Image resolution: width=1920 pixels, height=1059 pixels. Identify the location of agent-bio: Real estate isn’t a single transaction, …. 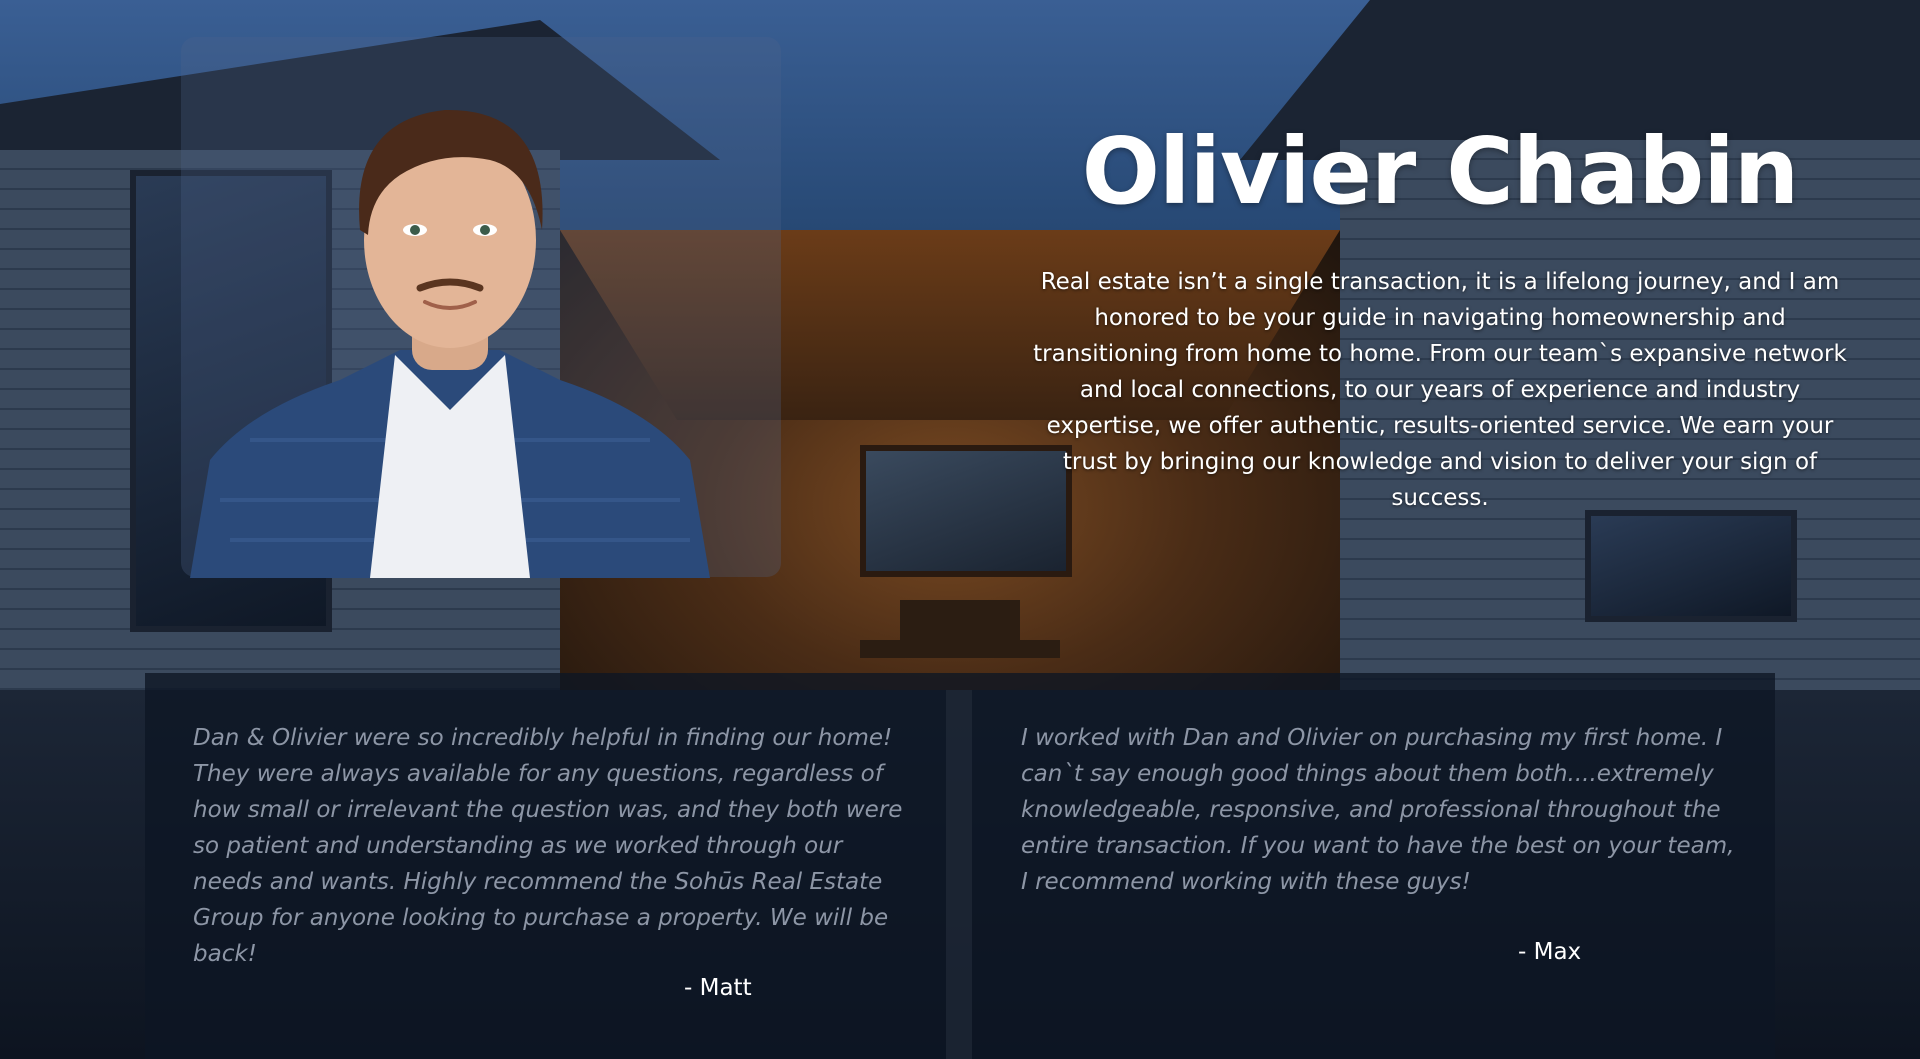
(1440, 390).